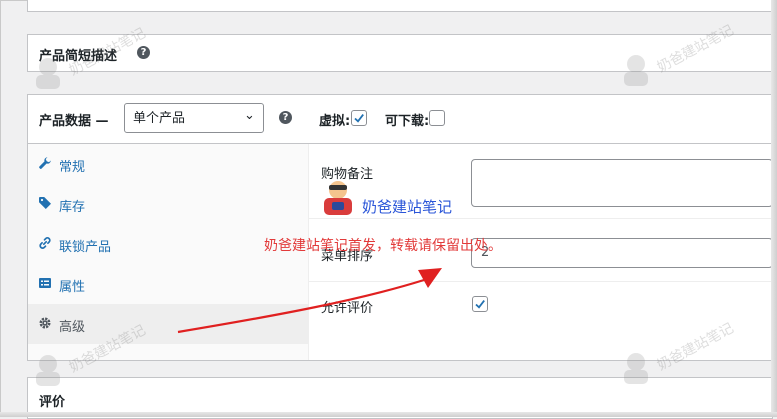  I want to click on downloadable-checkbox, so click(437, 118).